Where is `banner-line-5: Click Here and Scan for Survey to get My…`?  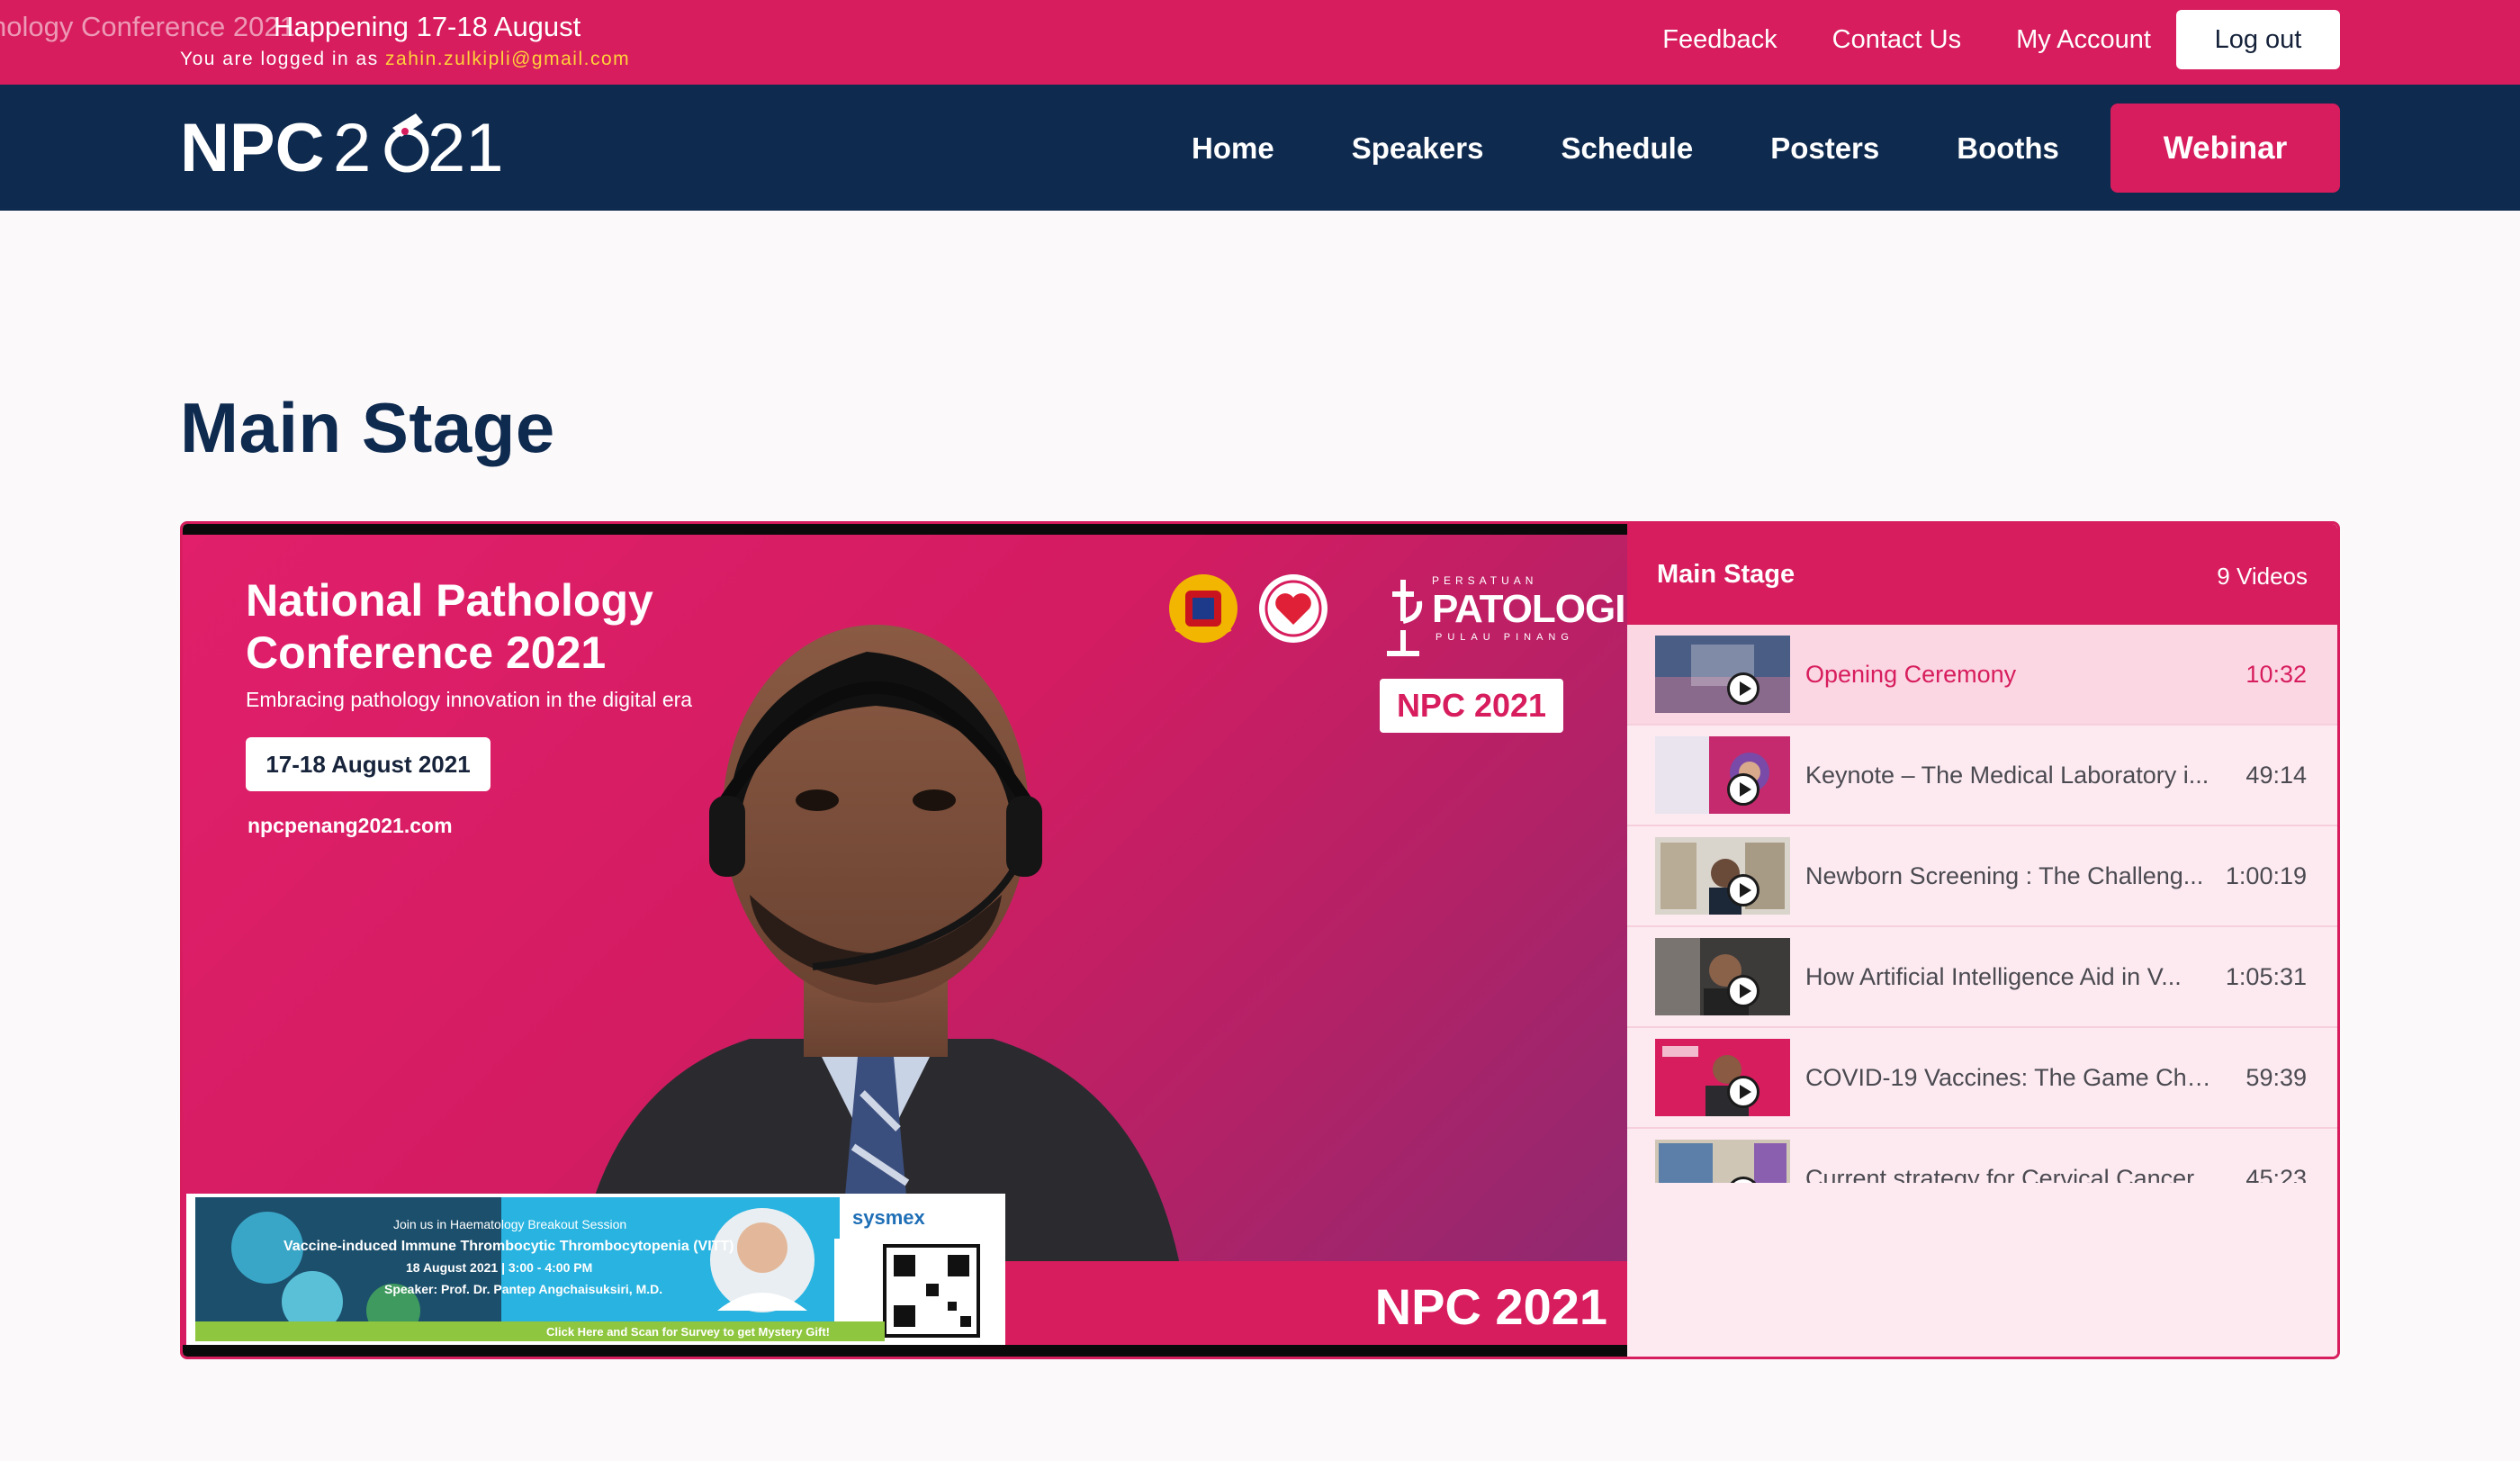
banner-line-5: Click Here and Scan for Survey to get My… is located at coordinates (688, 1332).